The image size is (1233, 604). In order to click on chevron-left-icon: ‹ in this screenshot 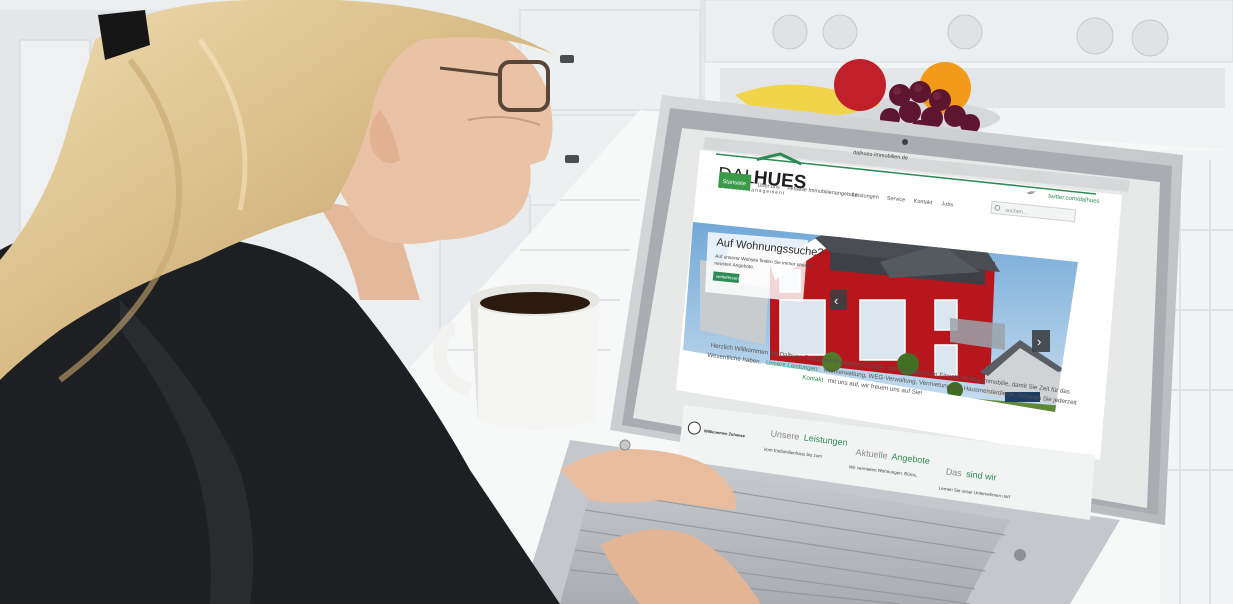, I will do `click(836, 300)`.